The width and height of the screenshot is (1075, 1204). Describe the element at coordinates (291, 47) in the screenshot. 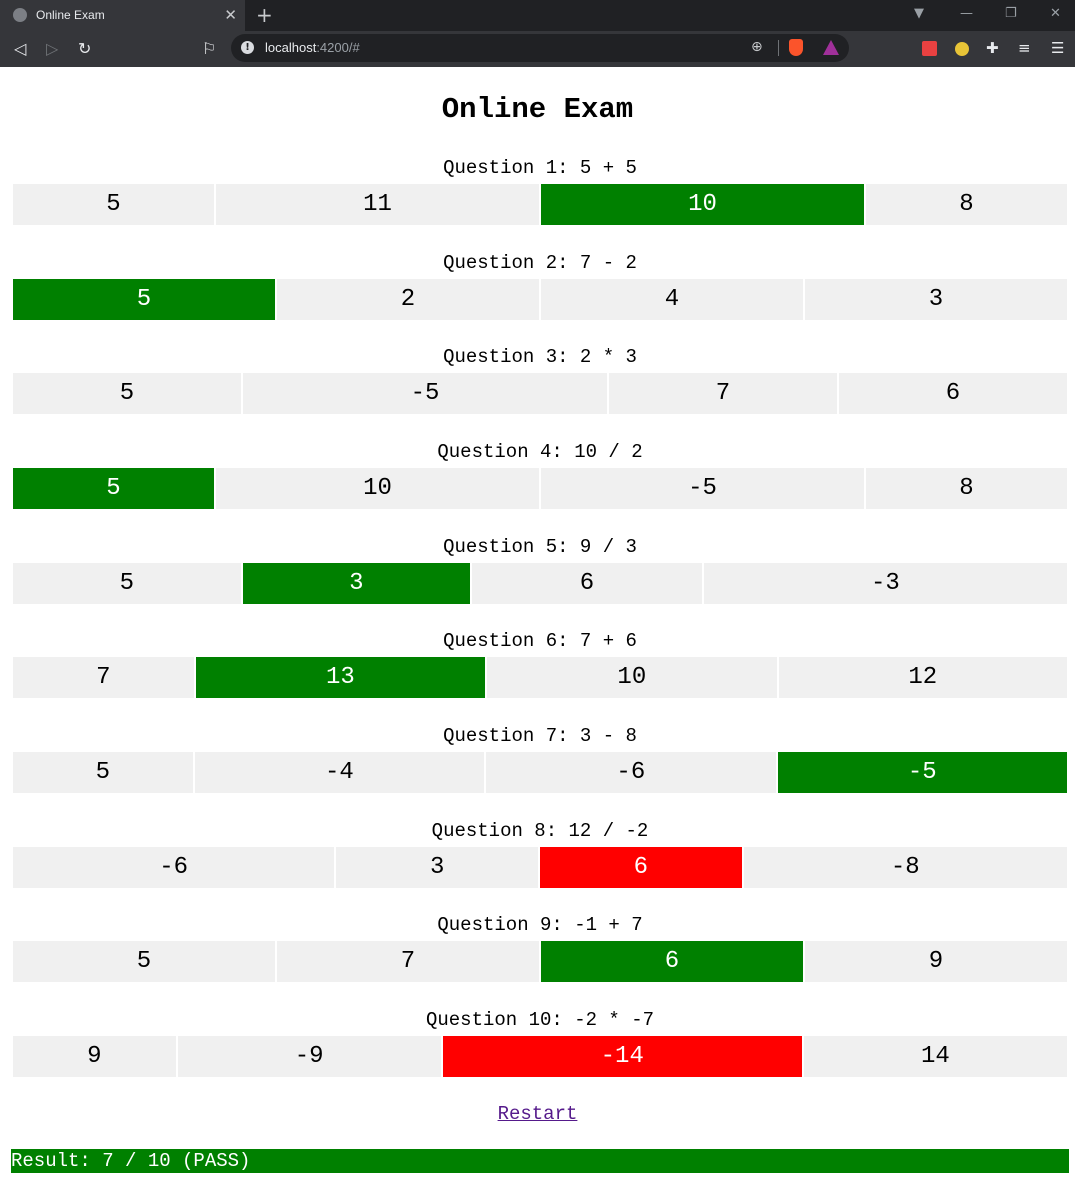

I see `url-host: localhost` at that location.